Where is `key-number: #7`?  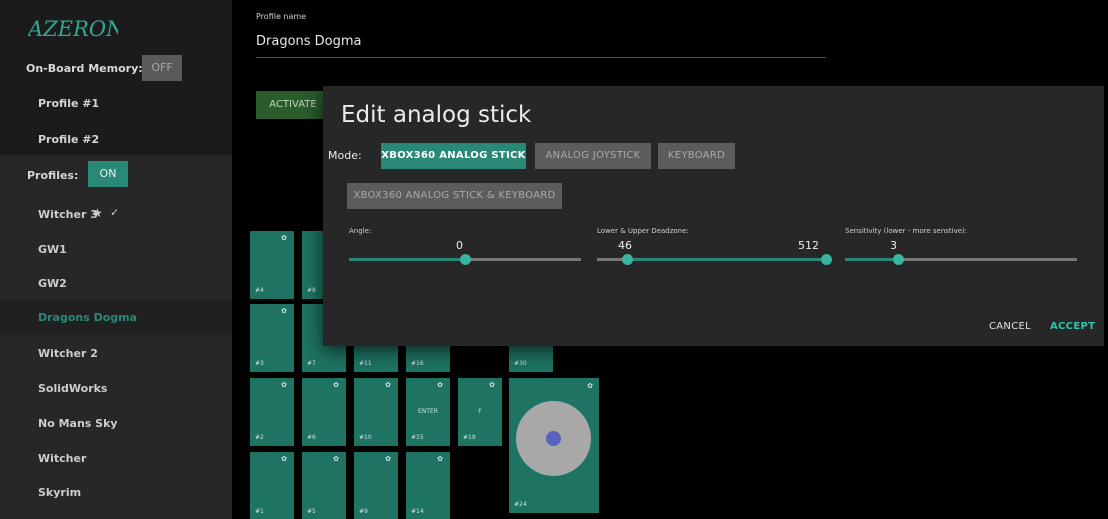
key-number: #7 is located at coordinates (311, 363).